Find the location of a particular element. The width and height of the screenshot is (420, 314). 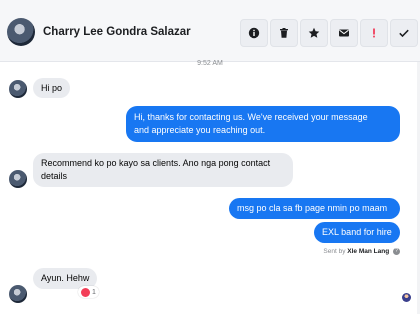

sent-by-name: Xle Man Lang is located at coordinates (368, 251).